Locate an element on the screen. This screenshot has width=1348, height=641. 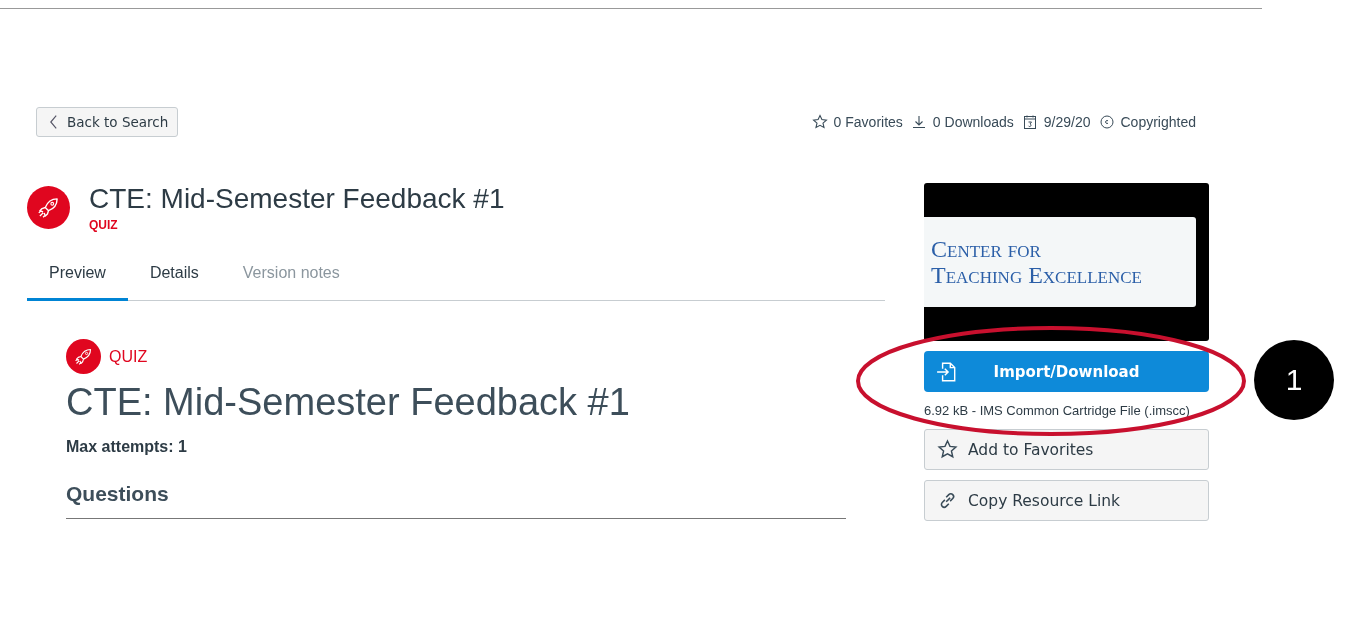
tab: Preview is located at coordinates (77, 282).